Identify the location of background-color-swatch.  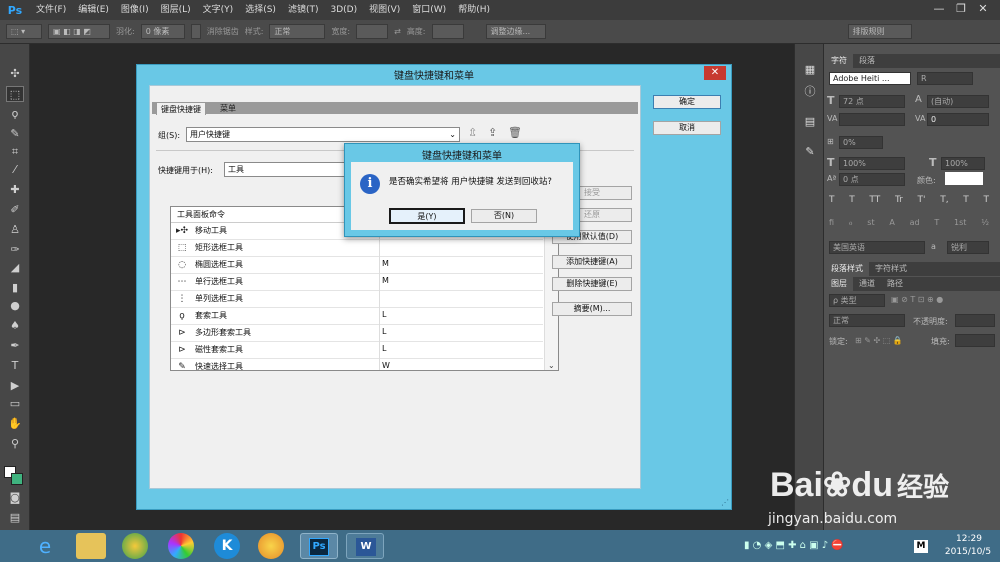
(17, 479).